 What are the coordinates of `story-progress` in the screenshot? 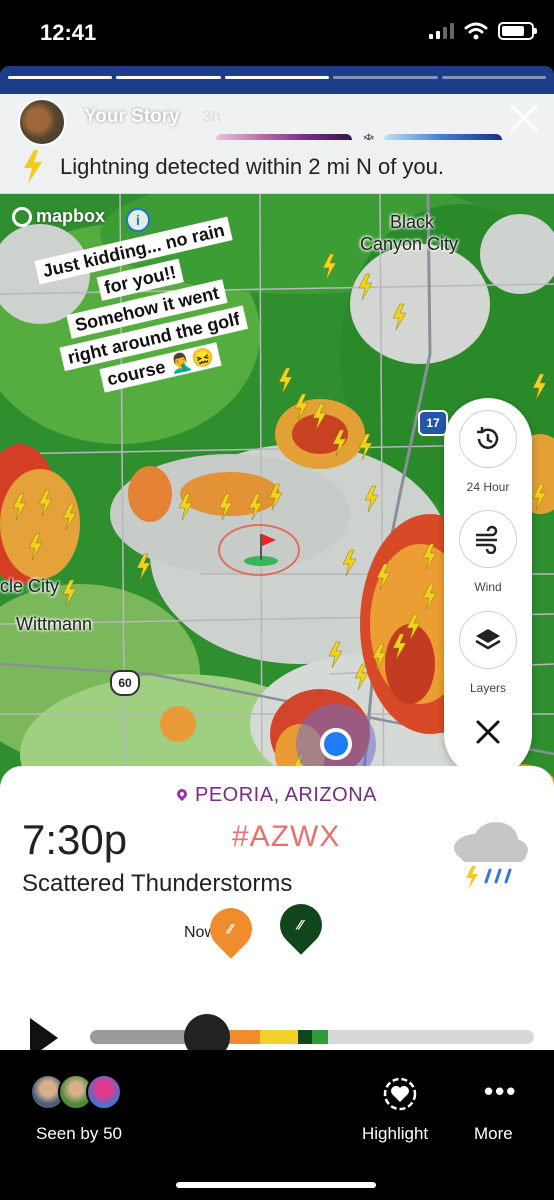 It's located at (277, 77).